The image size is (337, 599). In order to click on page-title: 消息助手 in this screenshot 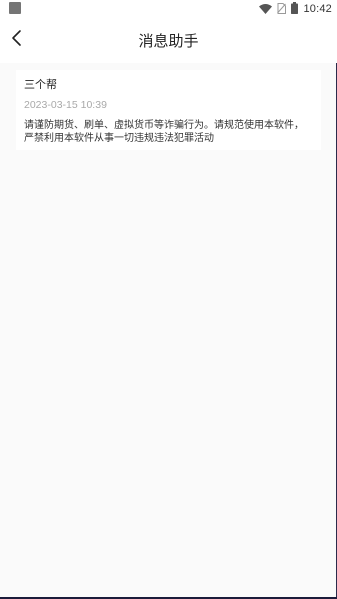, I will do `click(168, 41)`.